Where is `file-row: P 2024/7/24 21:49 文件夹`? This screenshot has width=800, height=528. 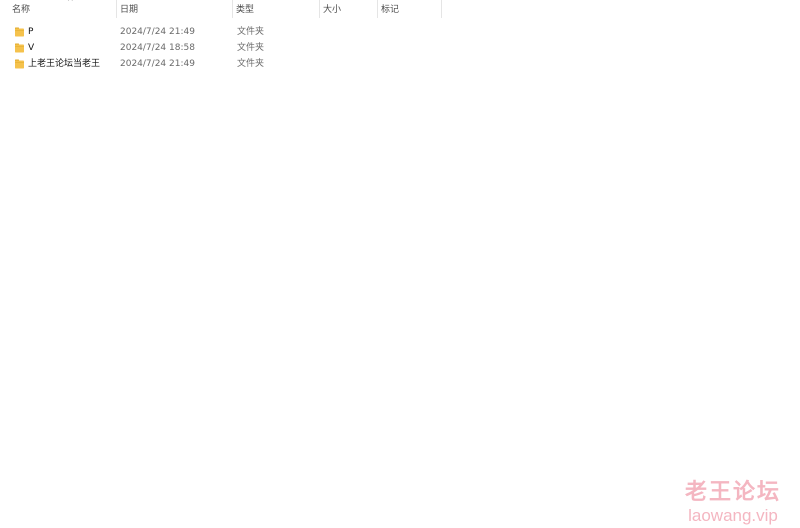 file-row: P 2024/7/24 21:49 文件夹 is located at coordinates (221, 32).